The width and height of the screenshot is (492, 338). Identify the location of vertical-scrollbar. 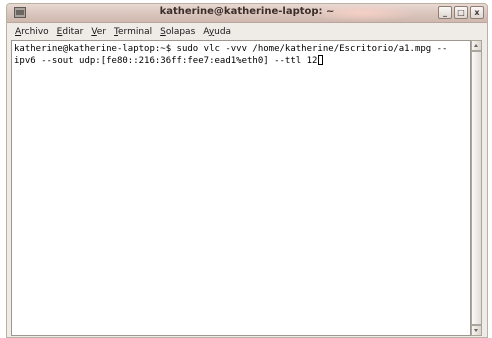
(476, 188).